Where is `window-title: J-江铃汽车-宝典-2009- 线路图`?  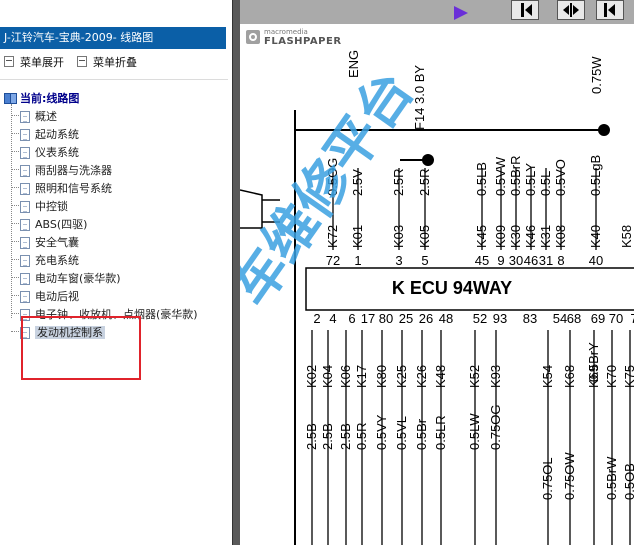 window-title: J-江铃汽车-宝典-2009- 线路图 is located at coordinates (113, 38).